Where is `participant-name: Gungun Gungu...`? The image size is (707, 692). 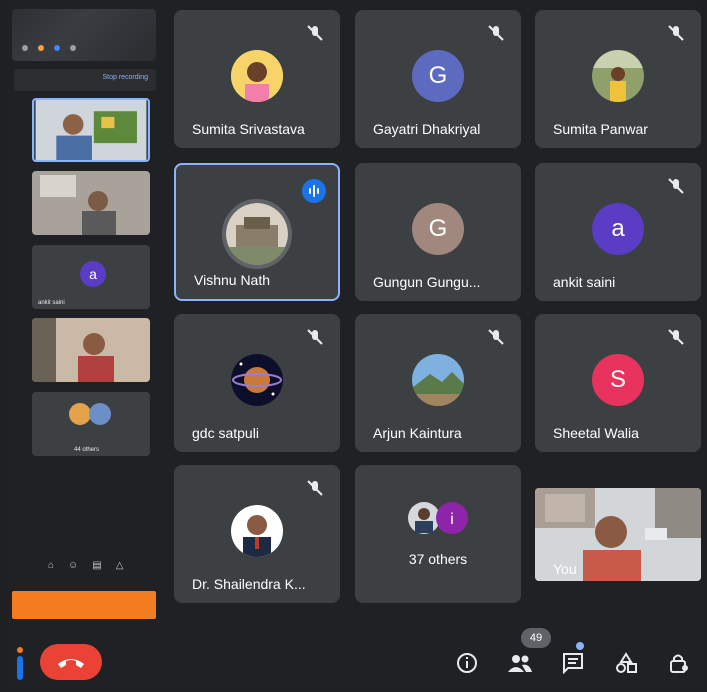 participant-name: Gungun Gungu... is located at coordinates (427, 282).